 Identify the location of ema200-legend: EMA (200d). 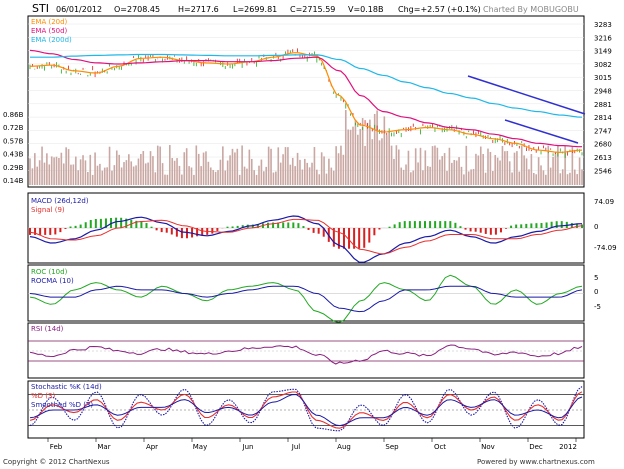
(51, 40).